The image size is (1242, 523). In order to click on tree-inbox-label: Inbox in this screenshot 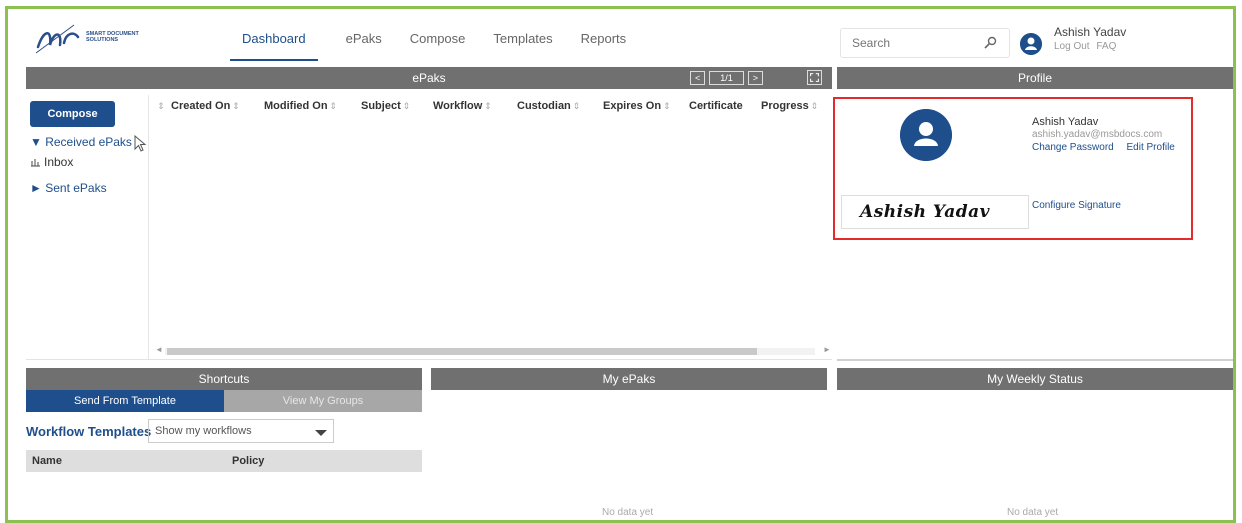, I will do `click(59, 162)`.